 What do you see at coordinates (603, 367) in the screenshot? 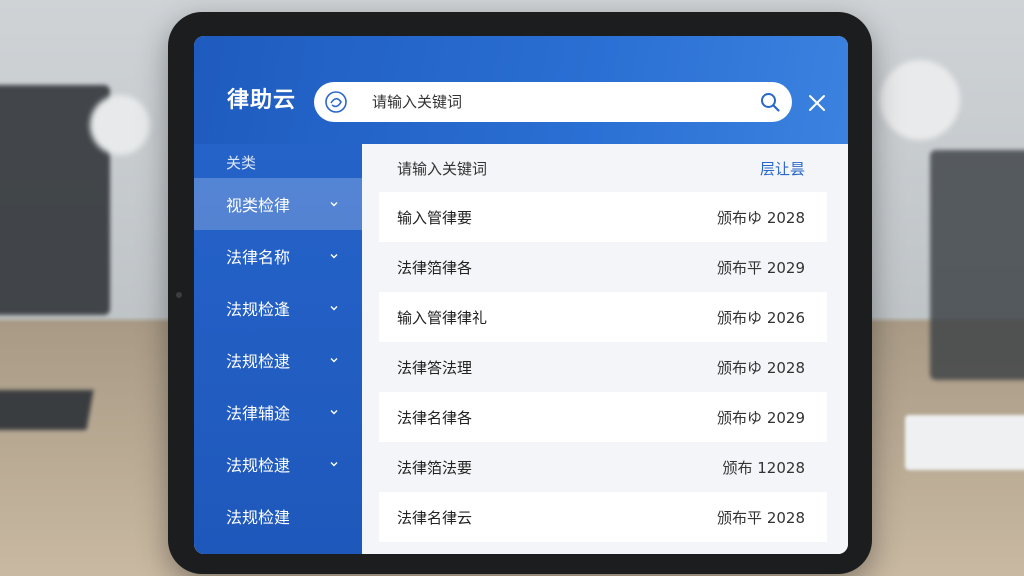
I see `table-row: 法律答法理 颁布ゆ 2028` at bounding box center [603, 367].